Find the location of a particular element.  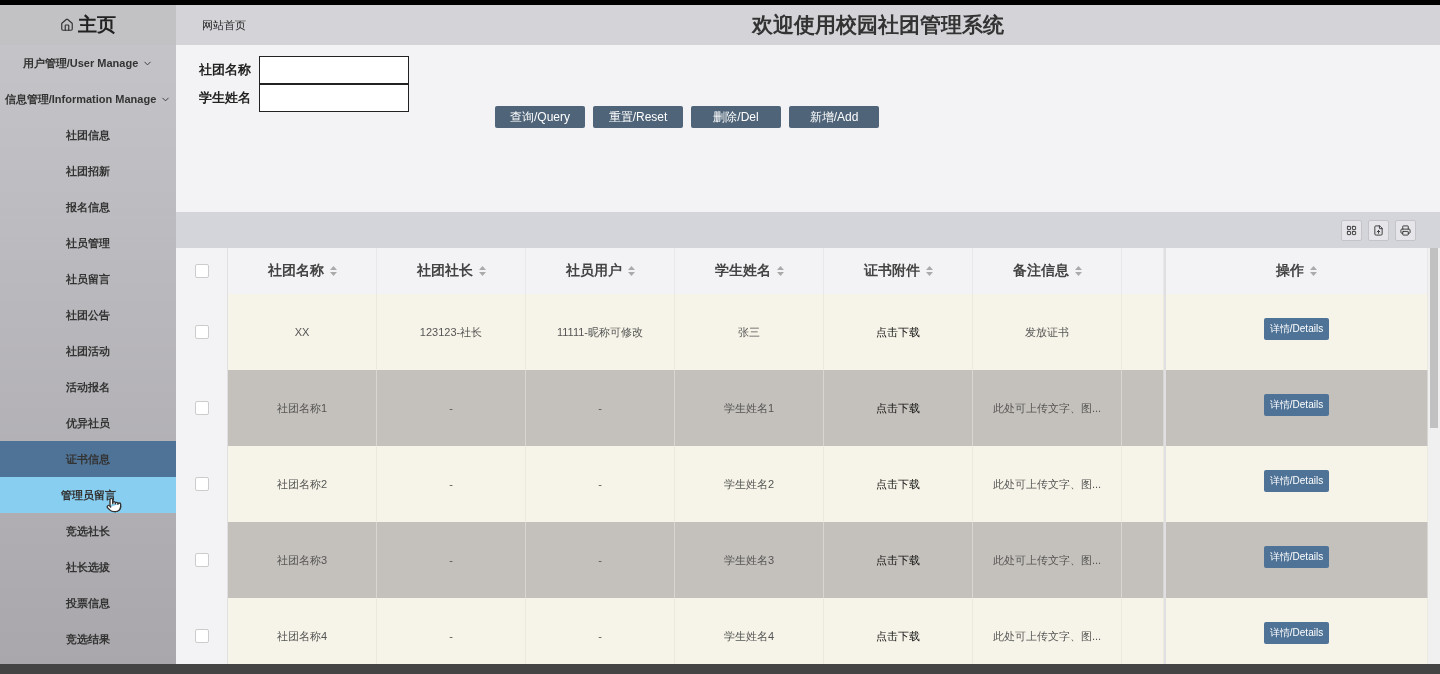

print-icon is located at coordinates (1405, 230).